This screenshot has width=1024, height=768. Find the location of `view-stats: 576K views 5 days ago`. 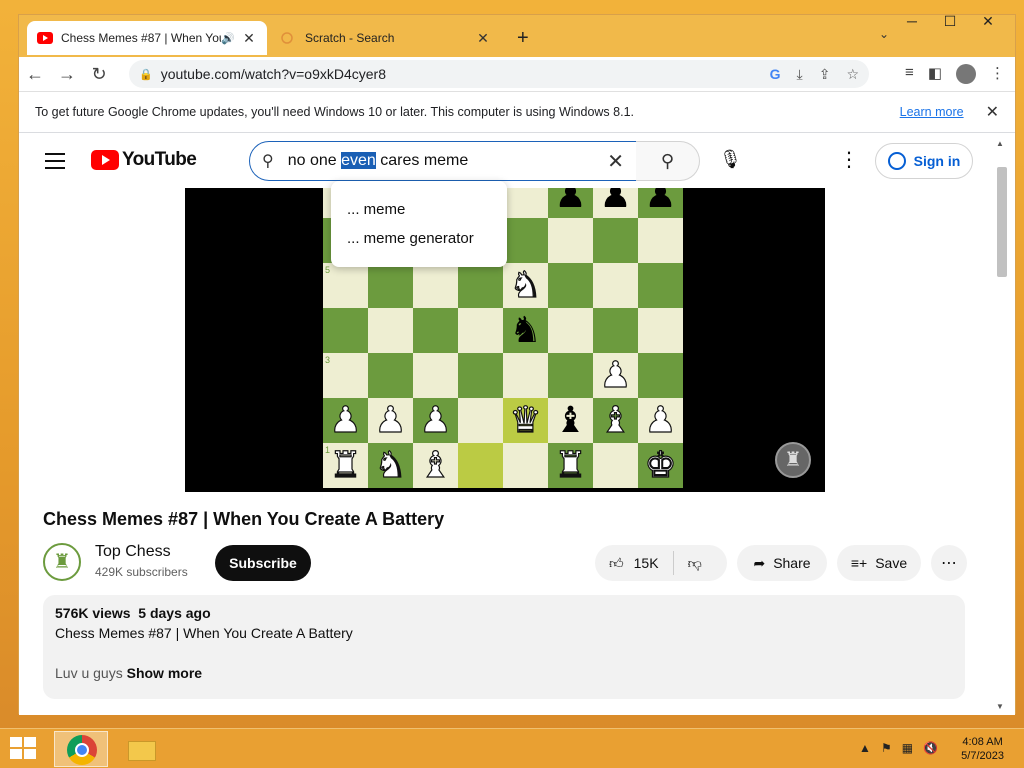

view-stats: 576K views 5 days ago is located at coordinates (504, 613).